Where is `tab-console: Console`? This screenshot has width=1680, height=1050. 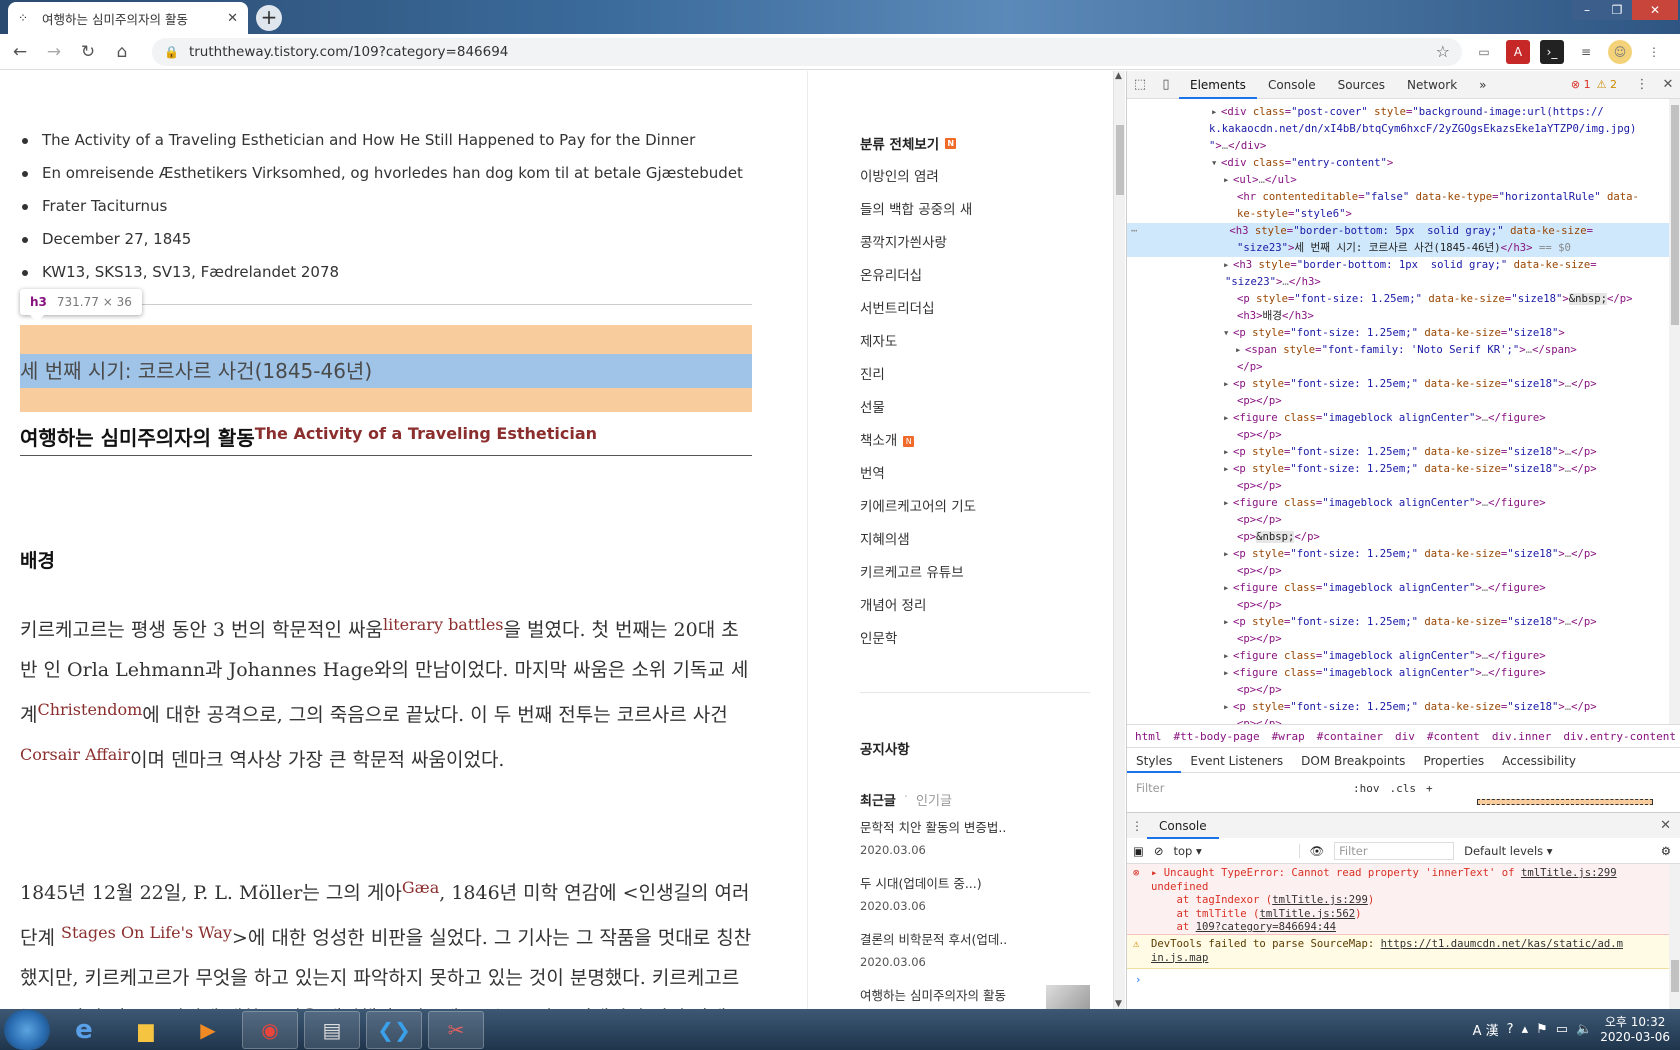
tab-console: Console is located at coordinates (1292, 85).